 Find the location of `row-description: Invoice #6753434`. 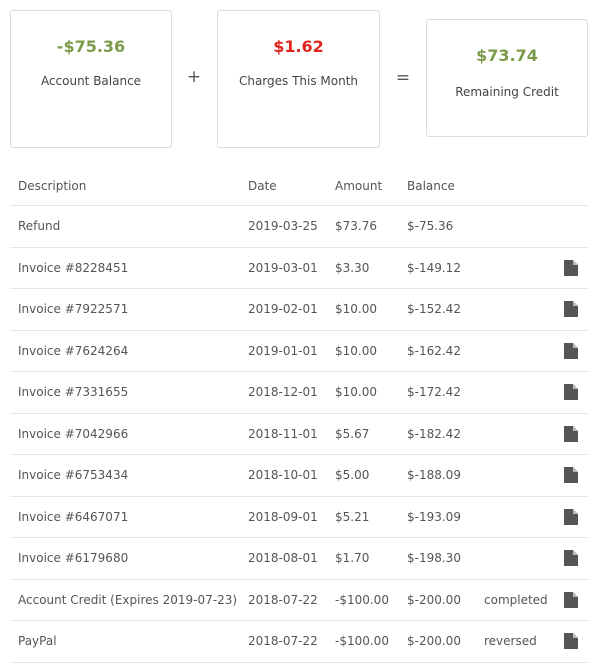

row-description: Invoice #6753434 is located at coordinates (73, 475).